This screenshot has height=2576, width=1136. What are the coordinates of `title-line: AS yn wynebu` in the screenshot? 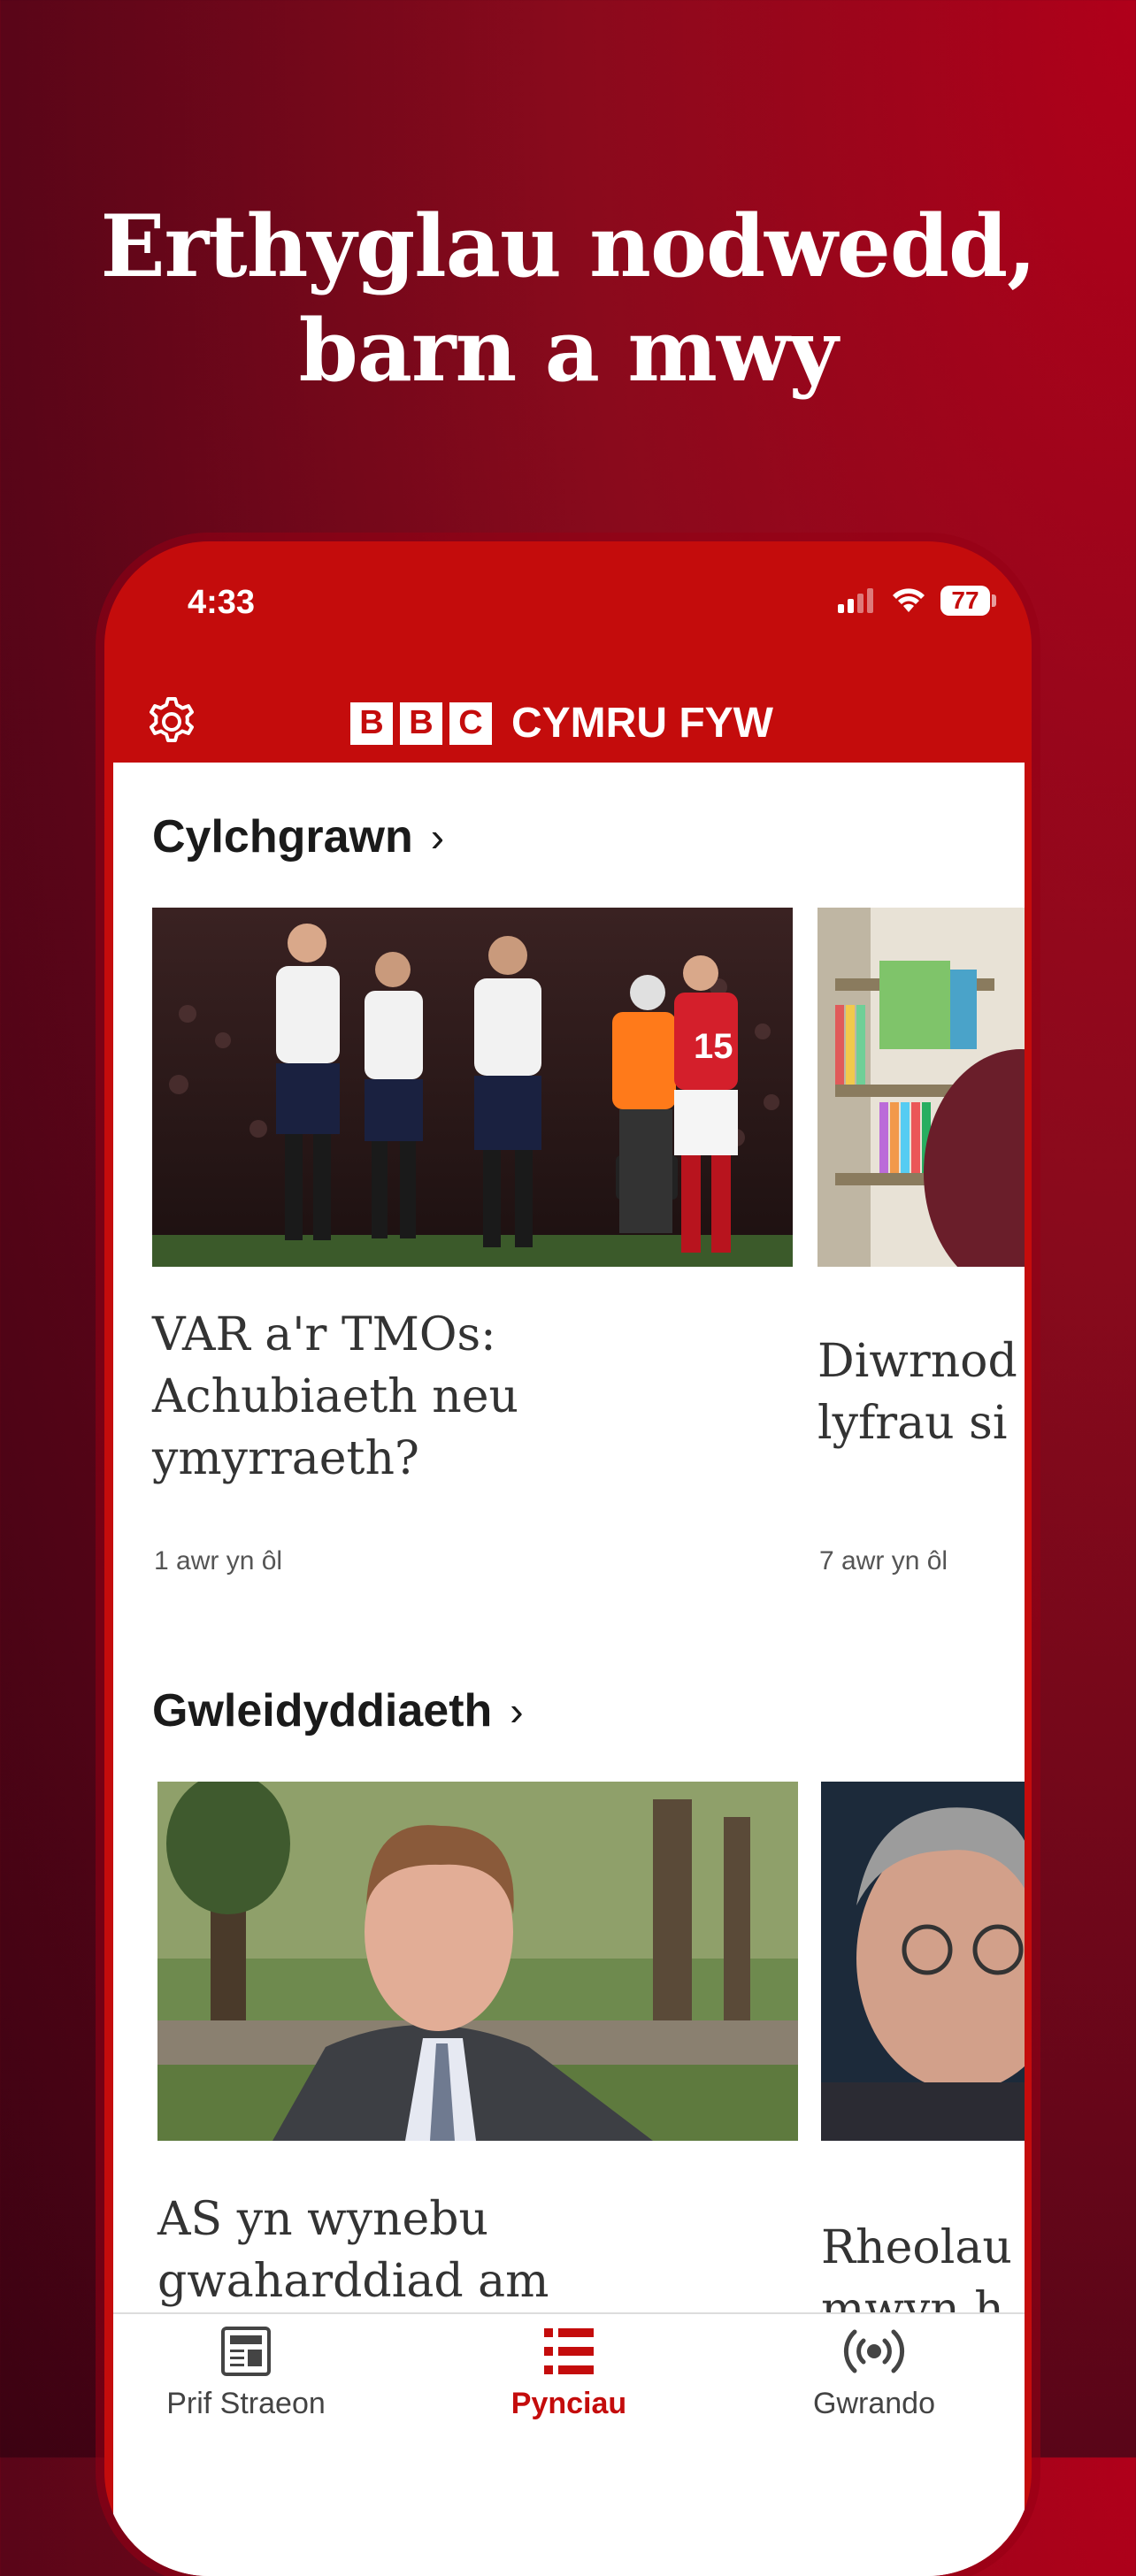 It's located at (323, 2219).